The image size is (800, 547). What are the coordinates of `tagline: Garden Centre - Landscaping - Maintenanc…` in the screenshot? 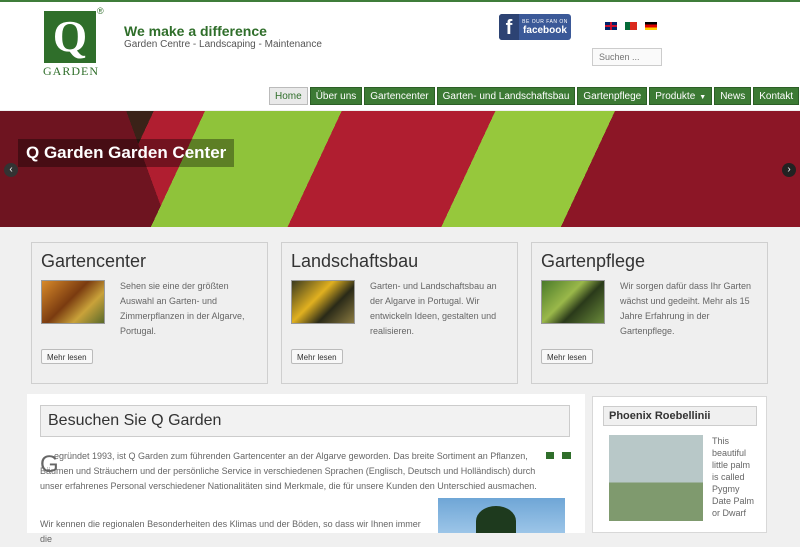 It's located at (223, 44).